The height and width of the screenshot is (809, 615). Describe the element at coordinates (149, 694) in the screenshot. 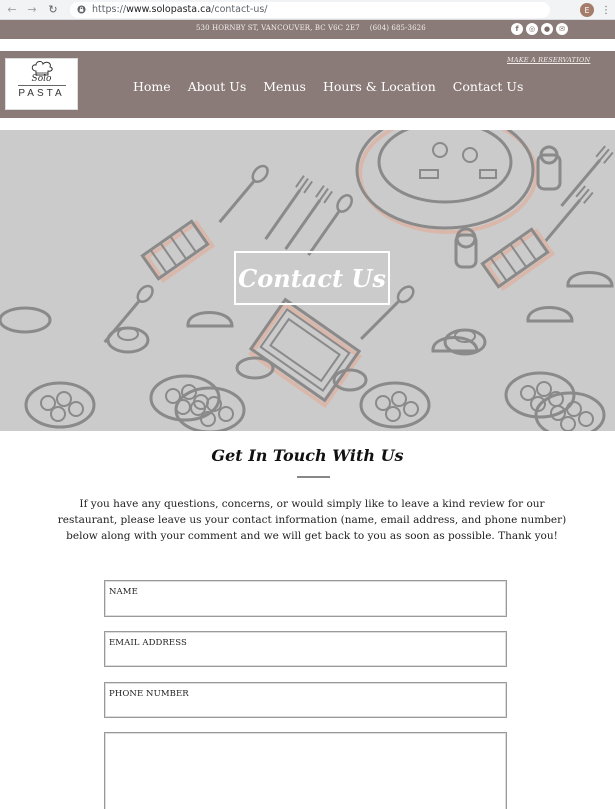

I see `phone-field-label: PHONE NUMBER` at that location.